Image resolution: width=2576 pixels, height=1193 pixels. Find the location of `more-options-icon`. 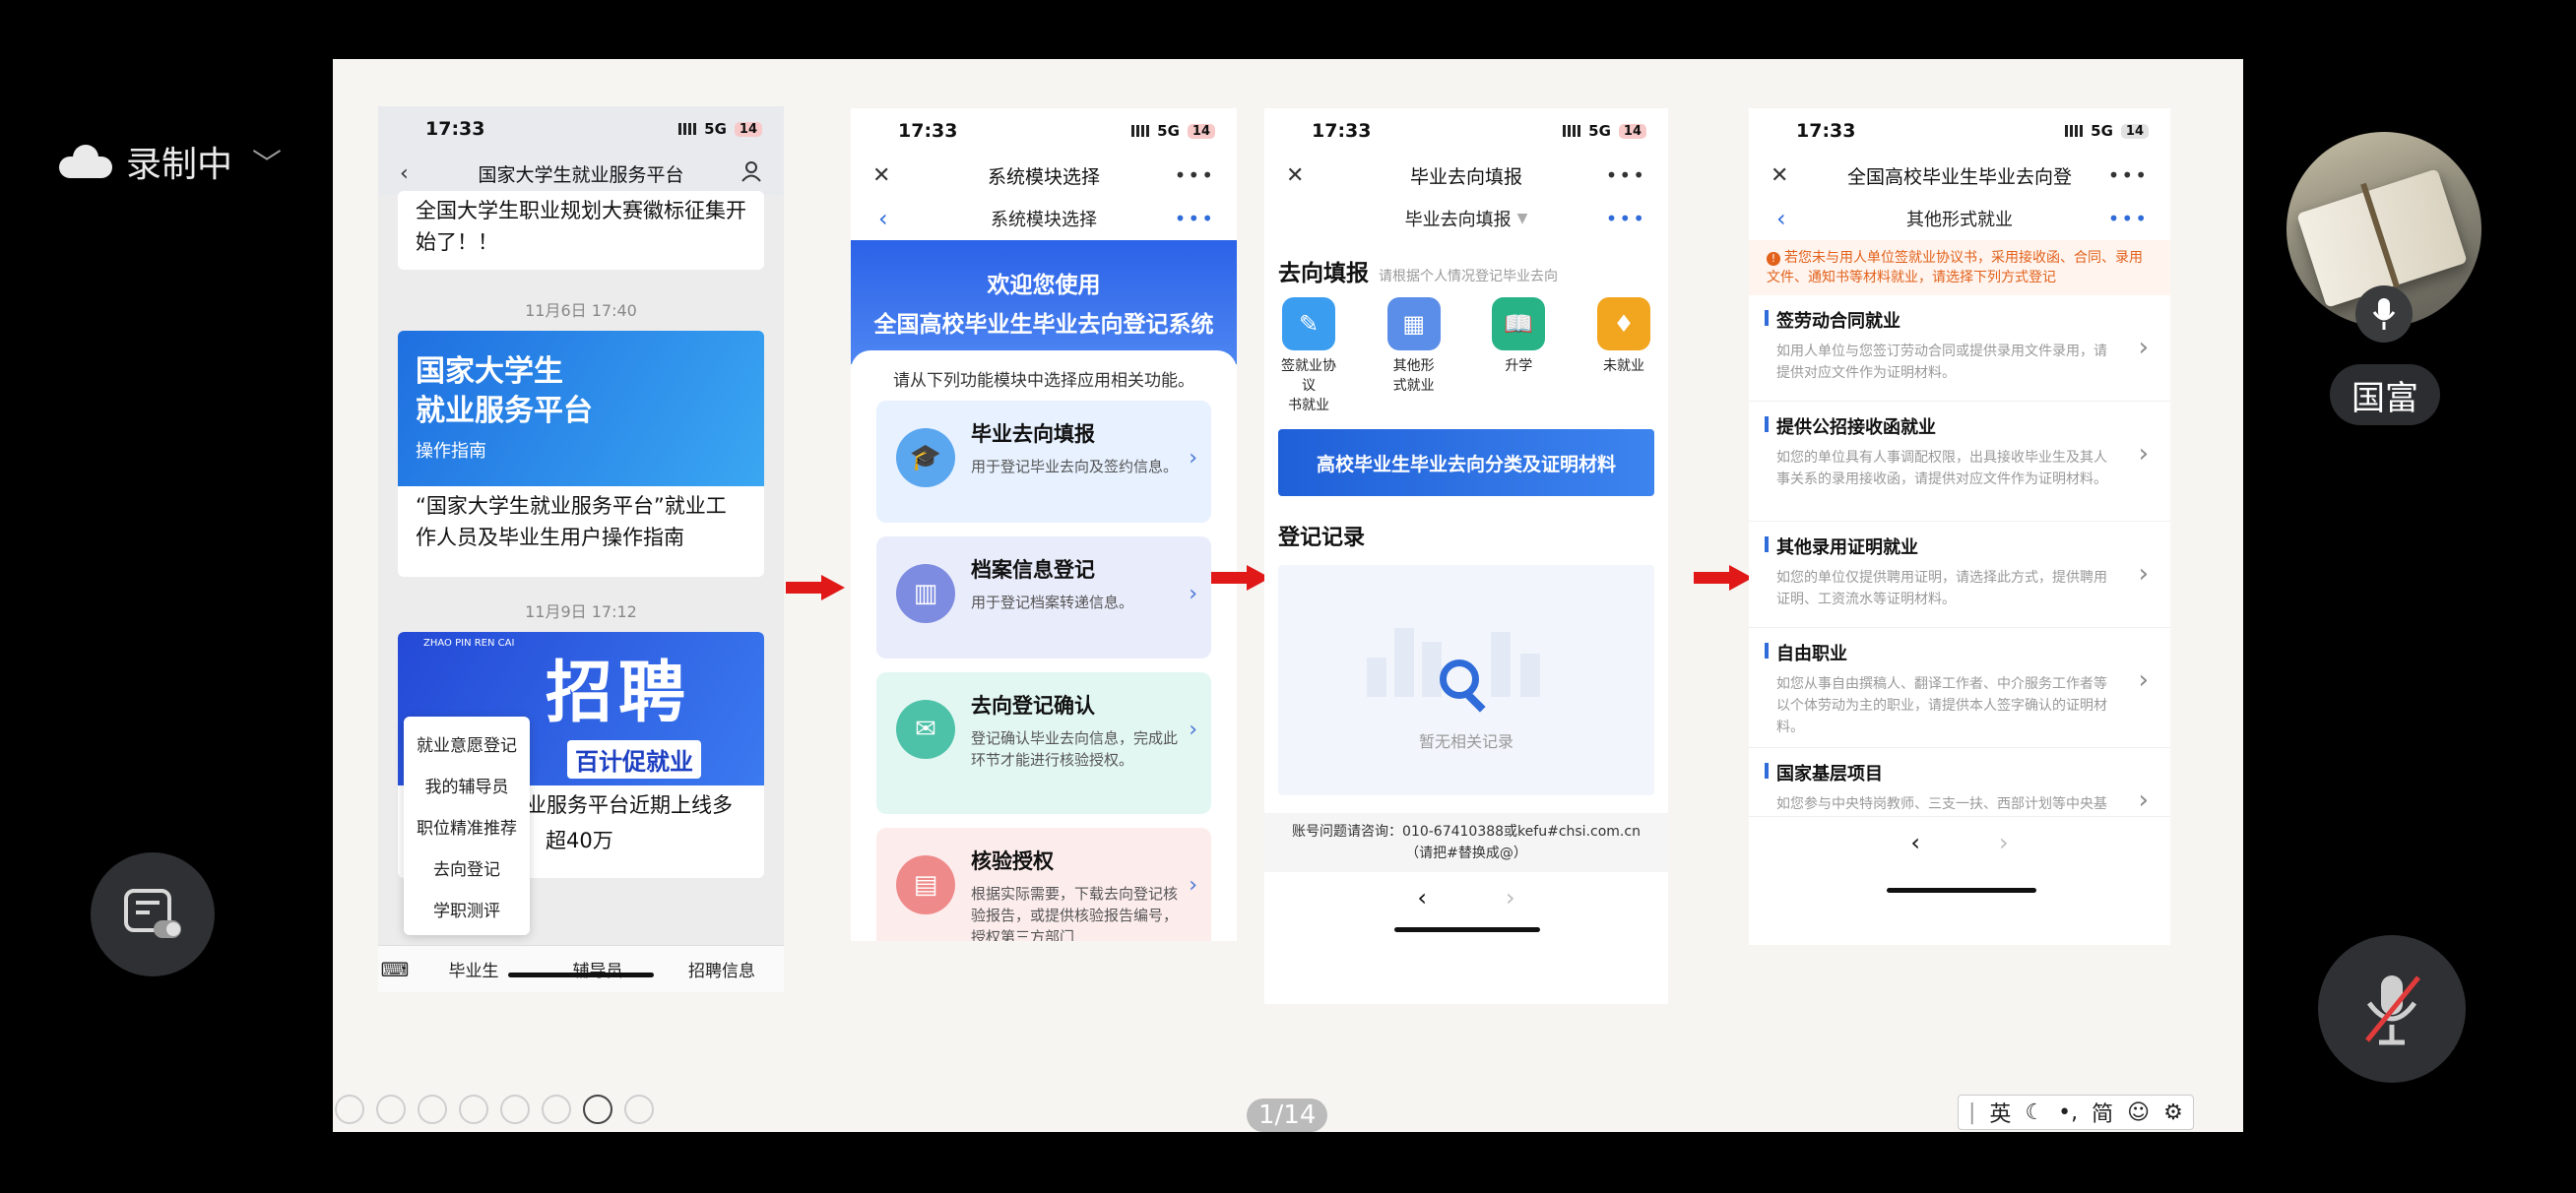

more-options-icon is located at coordinates (639, 1109).